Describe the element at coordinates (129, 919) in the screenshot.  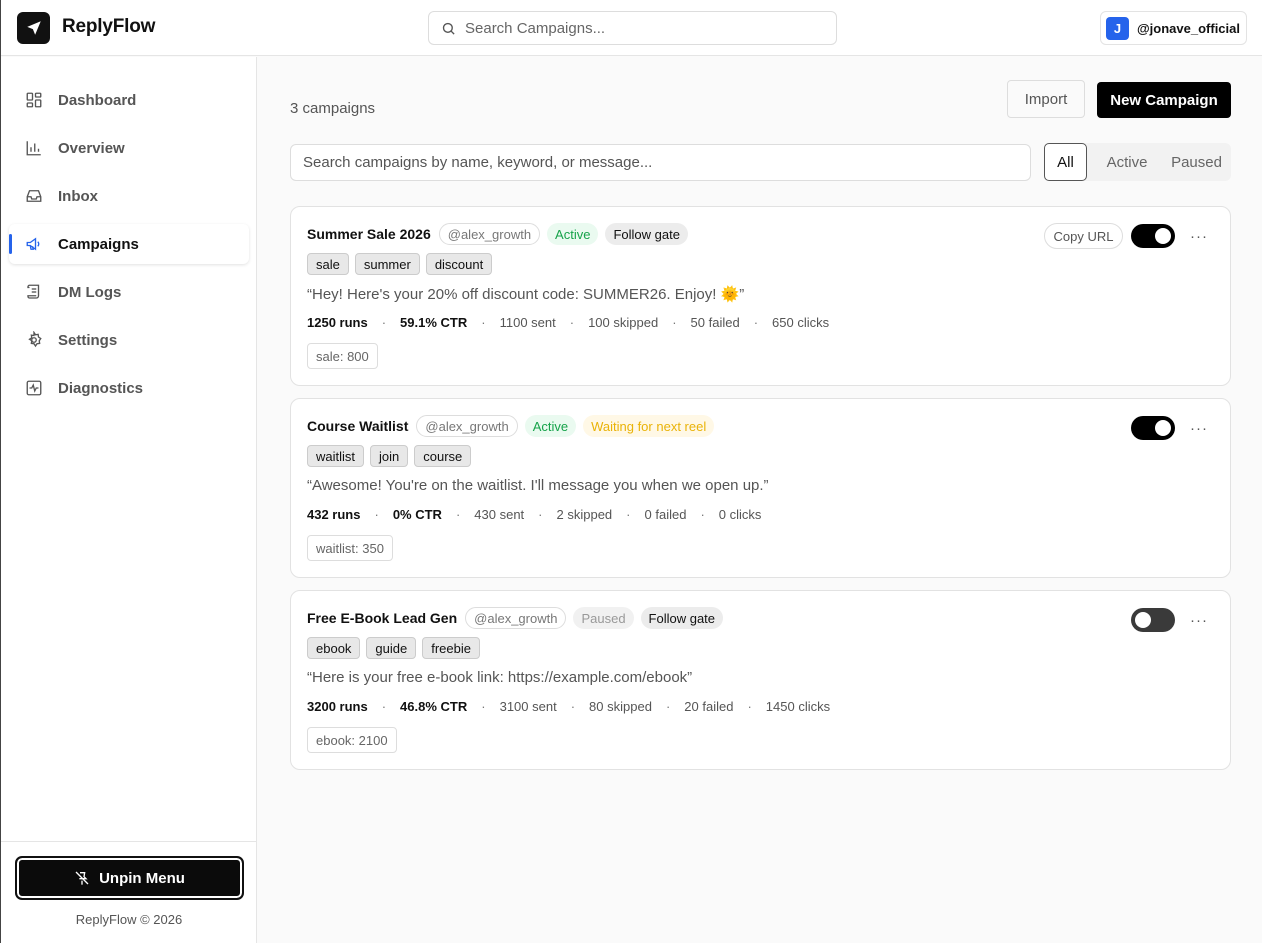
I see `copyright: ReplyFlow © 2026` at that location.